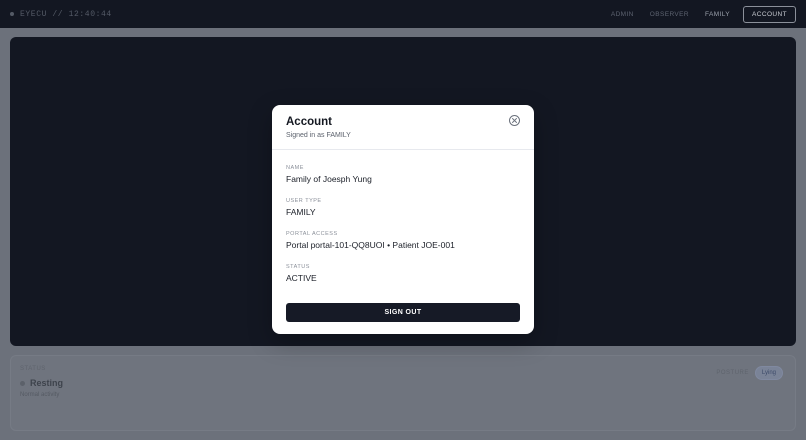 Image resolution: width=806 pixels, height=440 pixels. What do you see at coordinates (309, 122) in the screenshot?
I see `modal-title: Account` at bounding box center [309, 122].